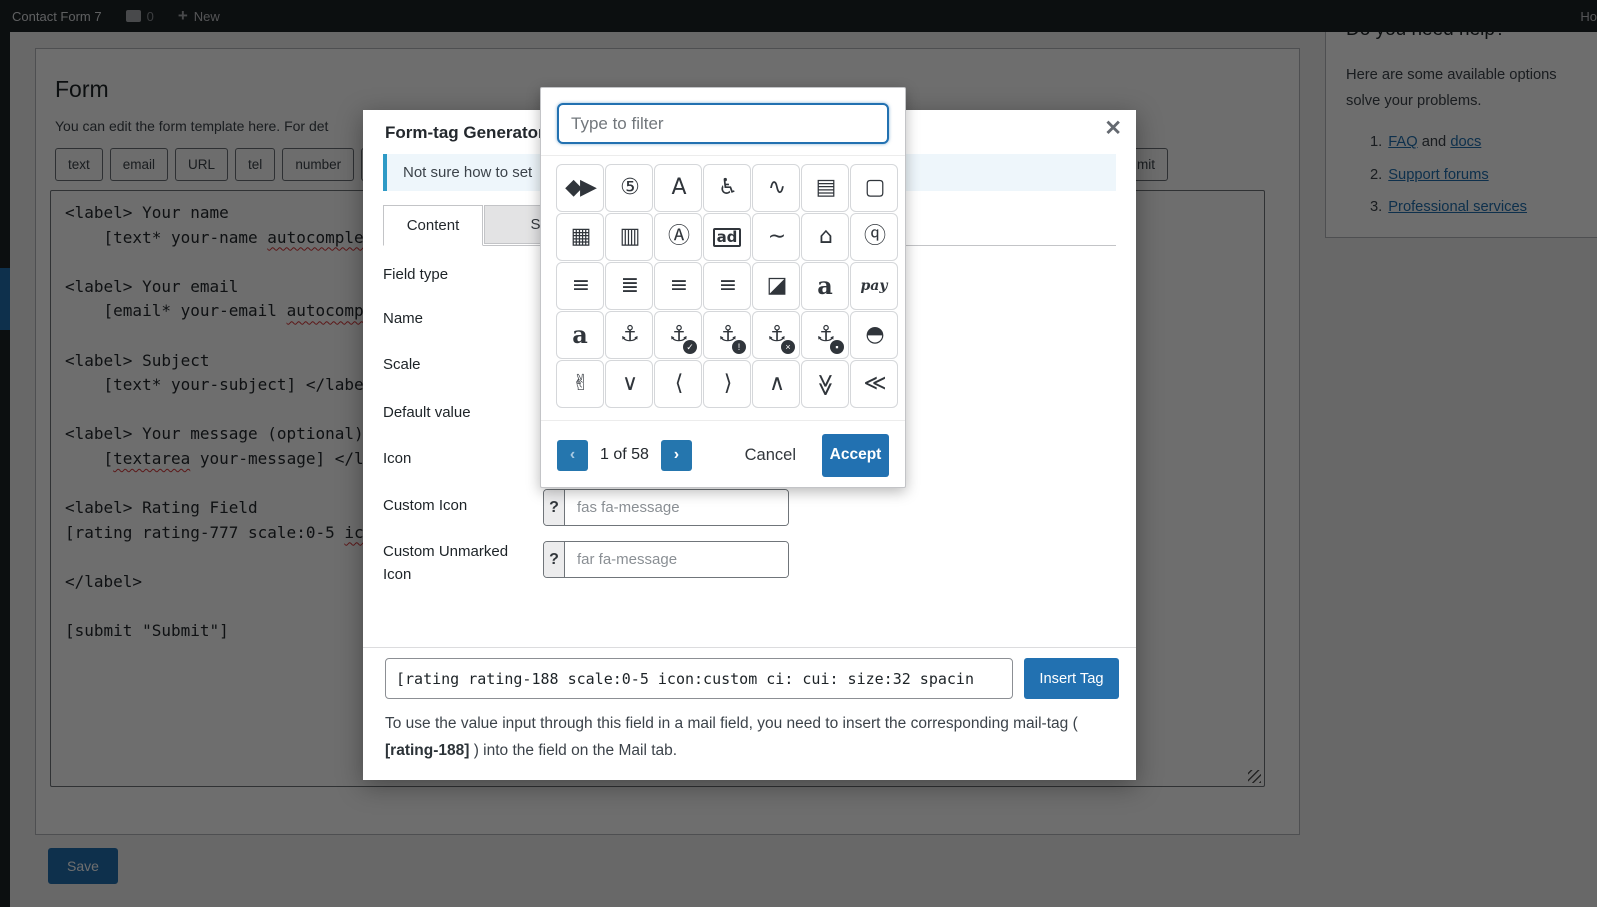 The width and height of the screenshot is (1597, 907). What do you see at coordinates (690, 347) in the screenshot?
I see `icon-badge: ✓` at bounding box center [690, 347].